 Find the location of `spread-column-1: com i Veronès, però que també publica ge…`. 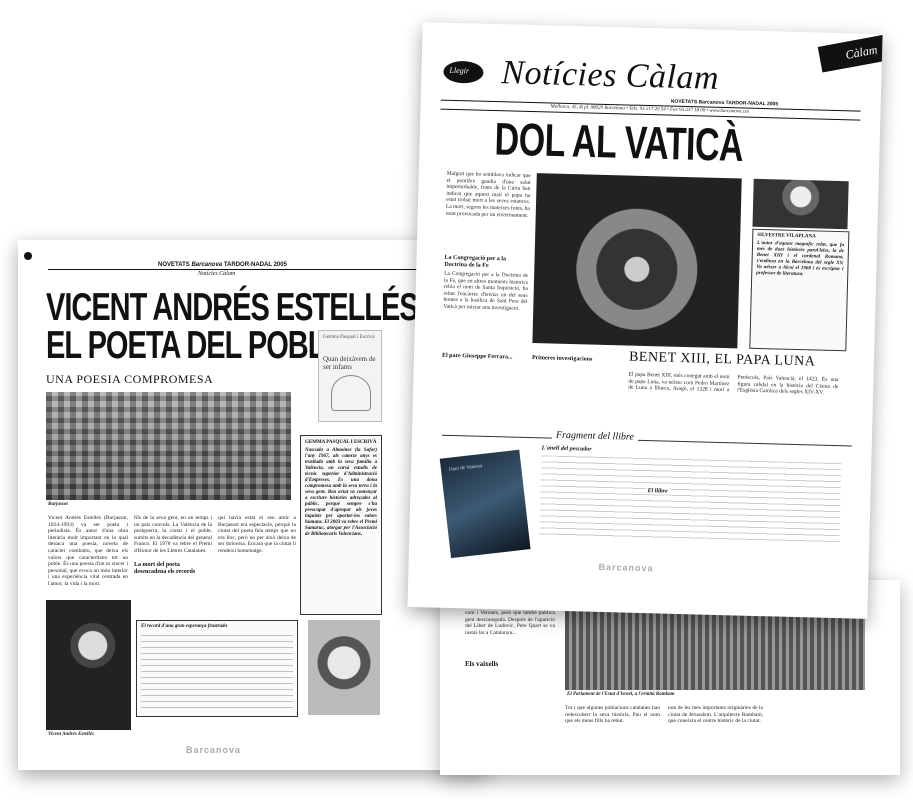

spread-column-1: com i Veronès, però que també publica ge… is located at coordinates (510, 623).